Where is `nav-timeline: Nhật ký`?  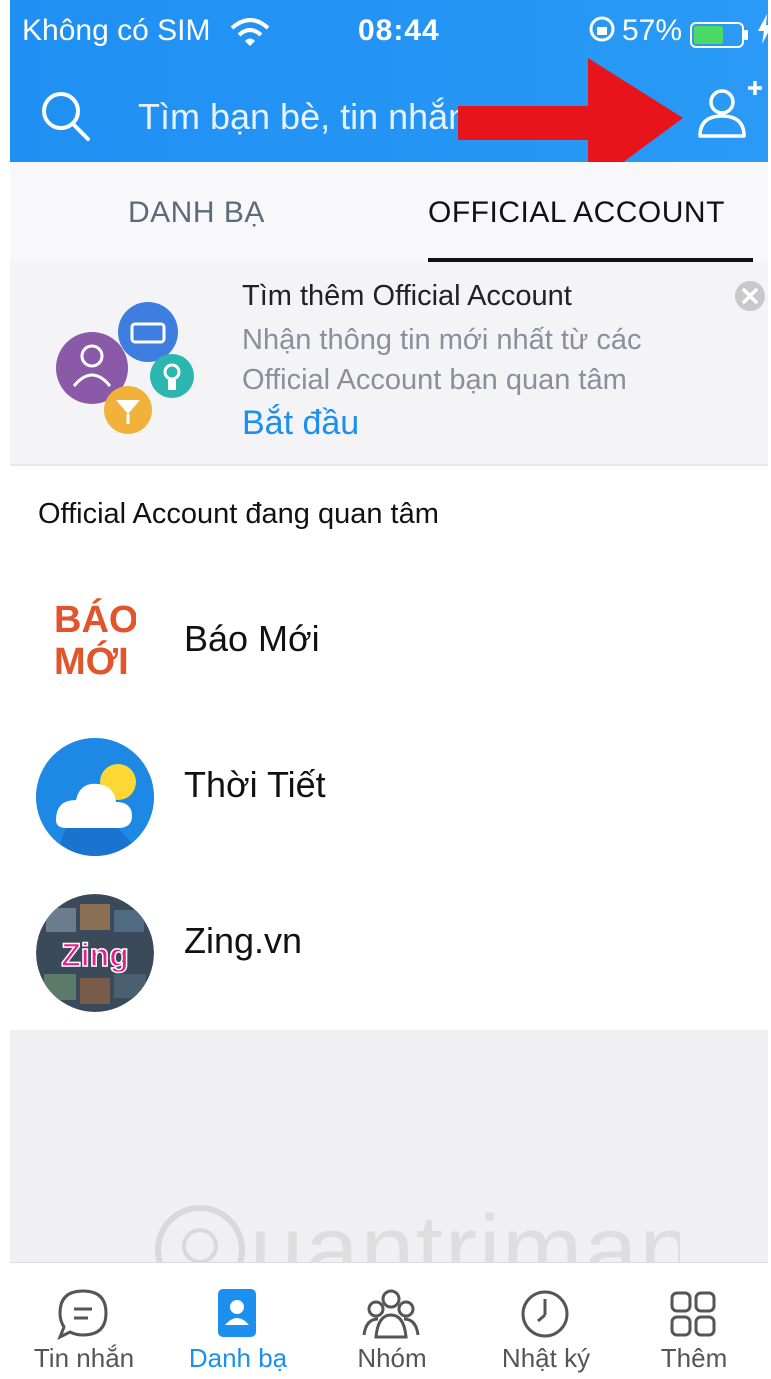
nav-timeline: Nhật ký is located at coordinates (546, 1321).